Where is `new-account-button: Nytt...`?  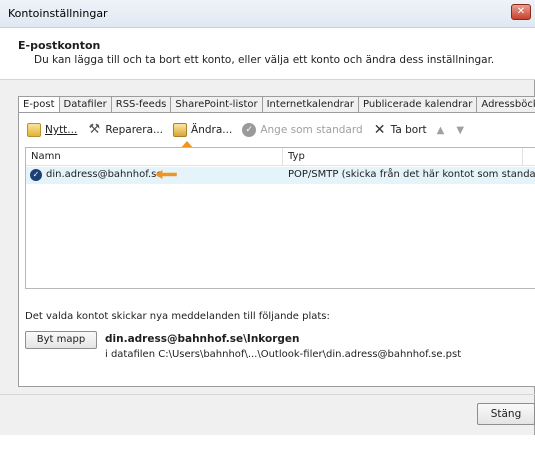 new-account-button: Nytt... is located at coordinates (52, 130).